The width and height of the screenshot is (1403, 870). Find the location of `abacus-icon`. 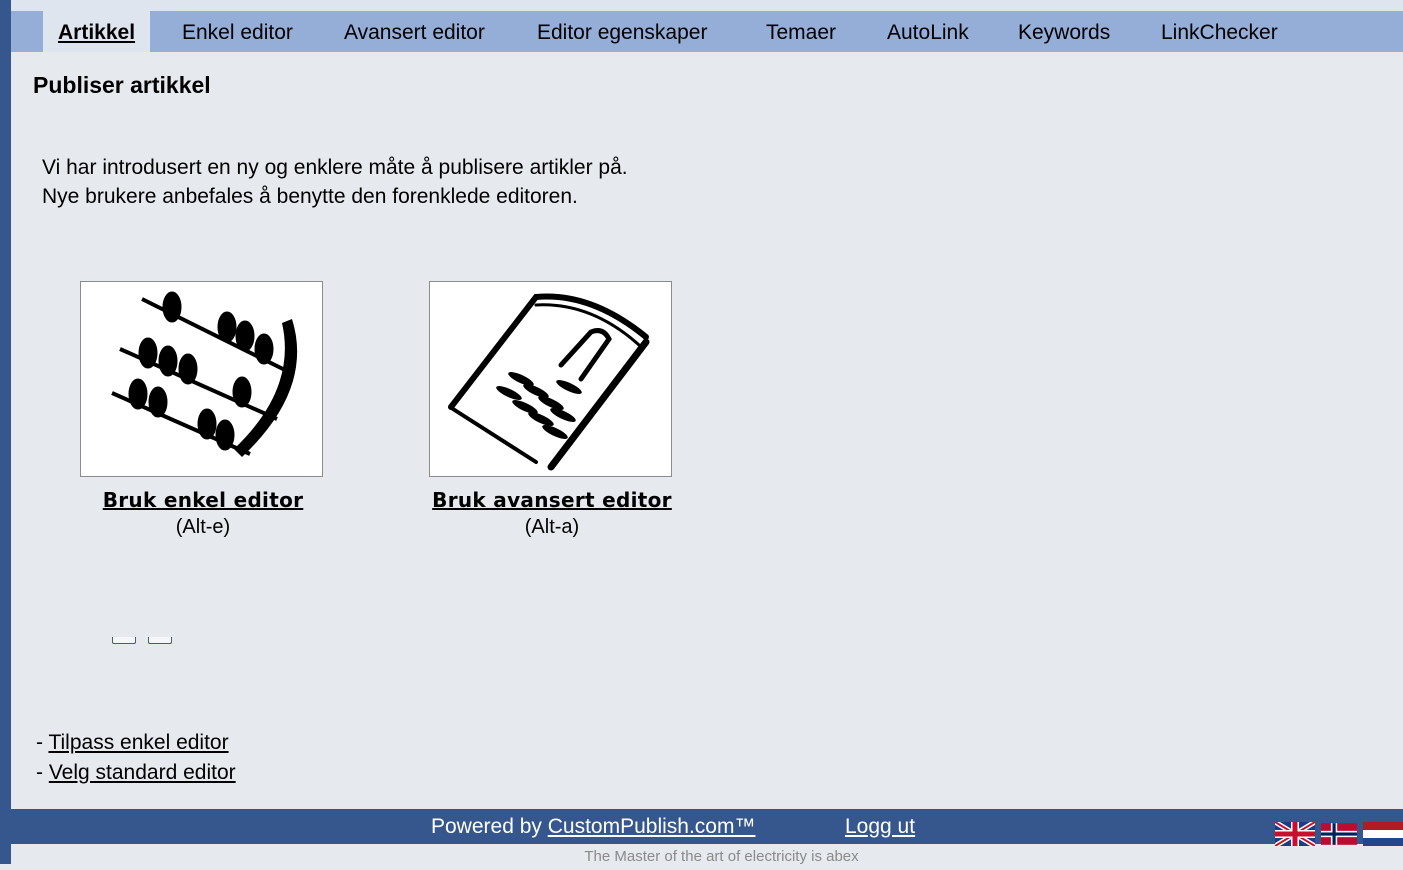

abacus-icon is located at coordinates (203, 374).